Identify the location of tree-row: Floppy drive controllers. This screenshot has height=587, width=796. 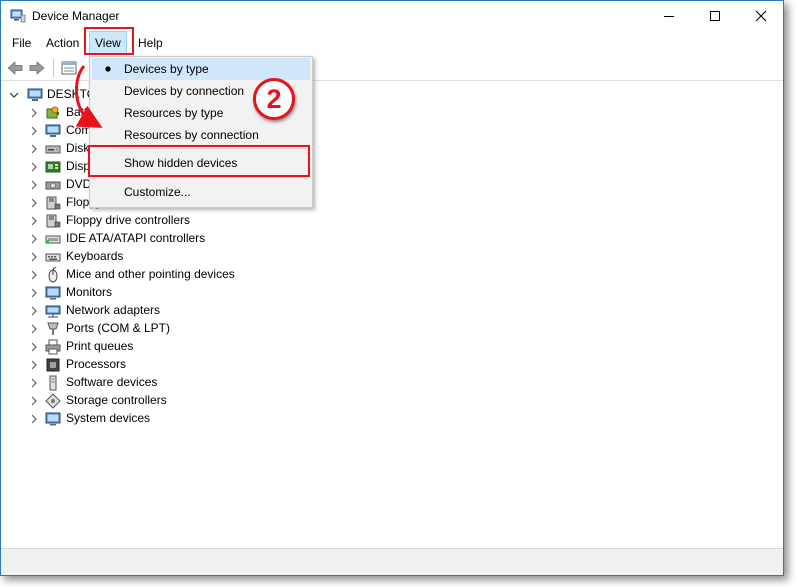
(201, 221).